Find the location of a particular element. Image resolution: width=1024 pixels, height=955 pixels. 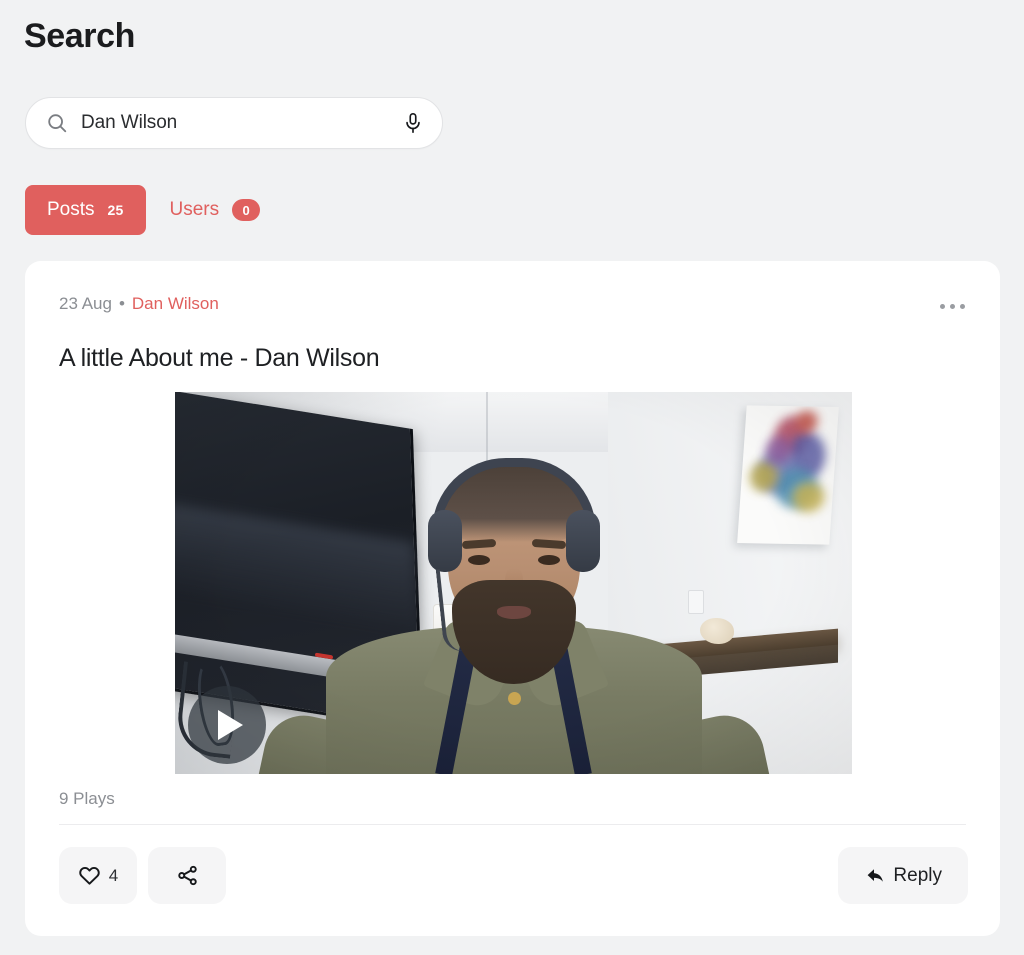

shelf-object is located at coordinates (717, 631).